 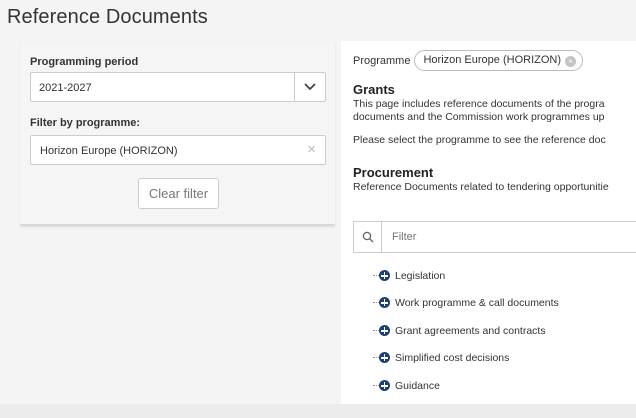 I want to click on search-icon, so click(x=368, y=237).